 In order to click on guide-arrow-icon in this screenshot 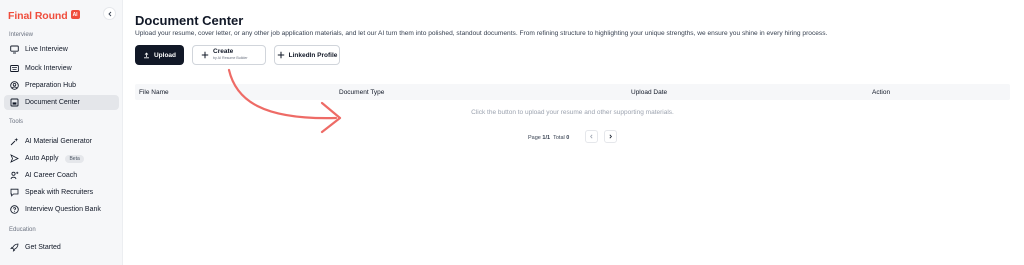, I will do `click(284, 101)`.